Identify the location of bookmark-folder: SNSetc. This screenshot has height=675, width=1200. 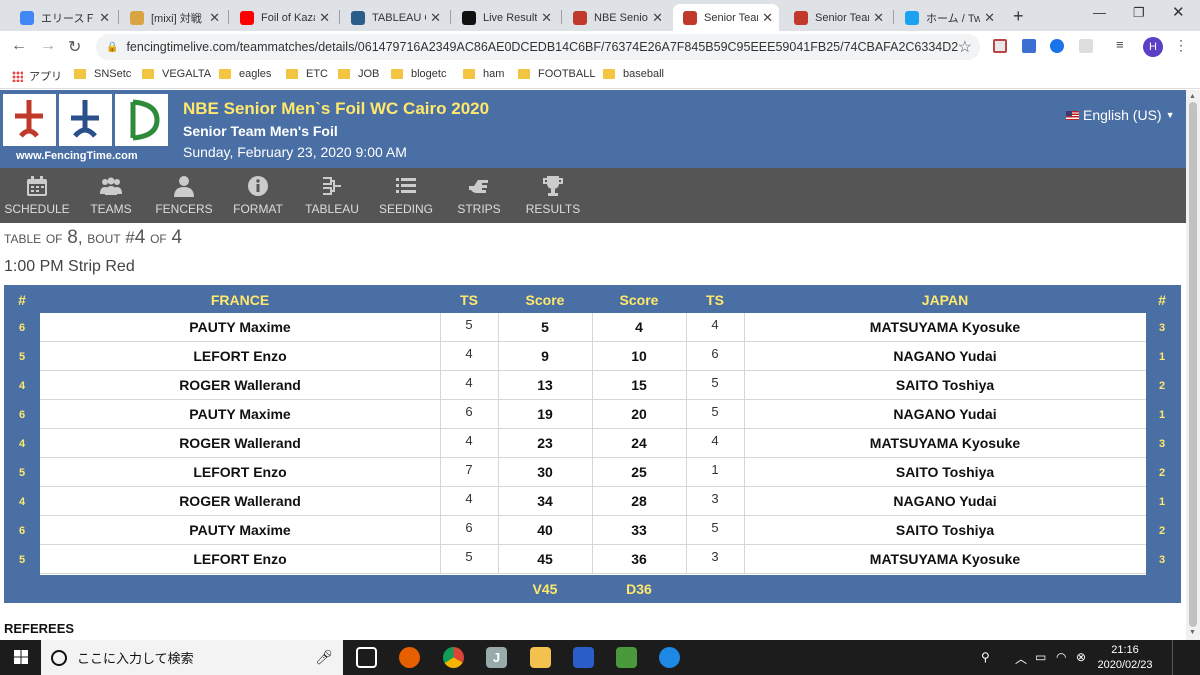
(102, 74).